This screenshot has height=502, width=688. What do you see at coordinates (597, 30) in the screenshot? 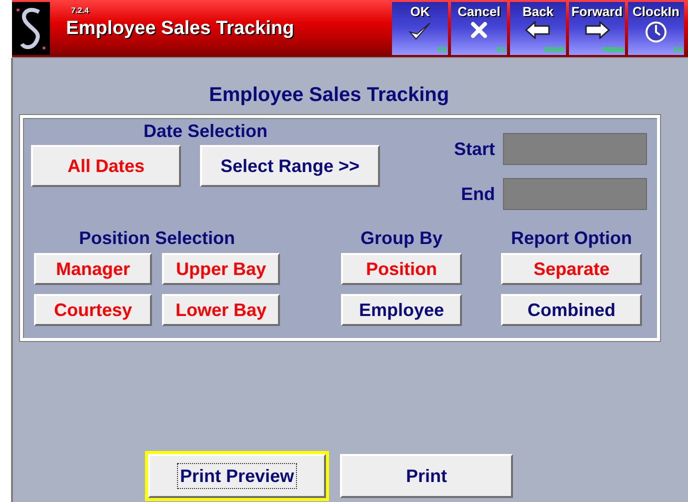
I see `right-arrow-icon` at bounding box center [597, 30].